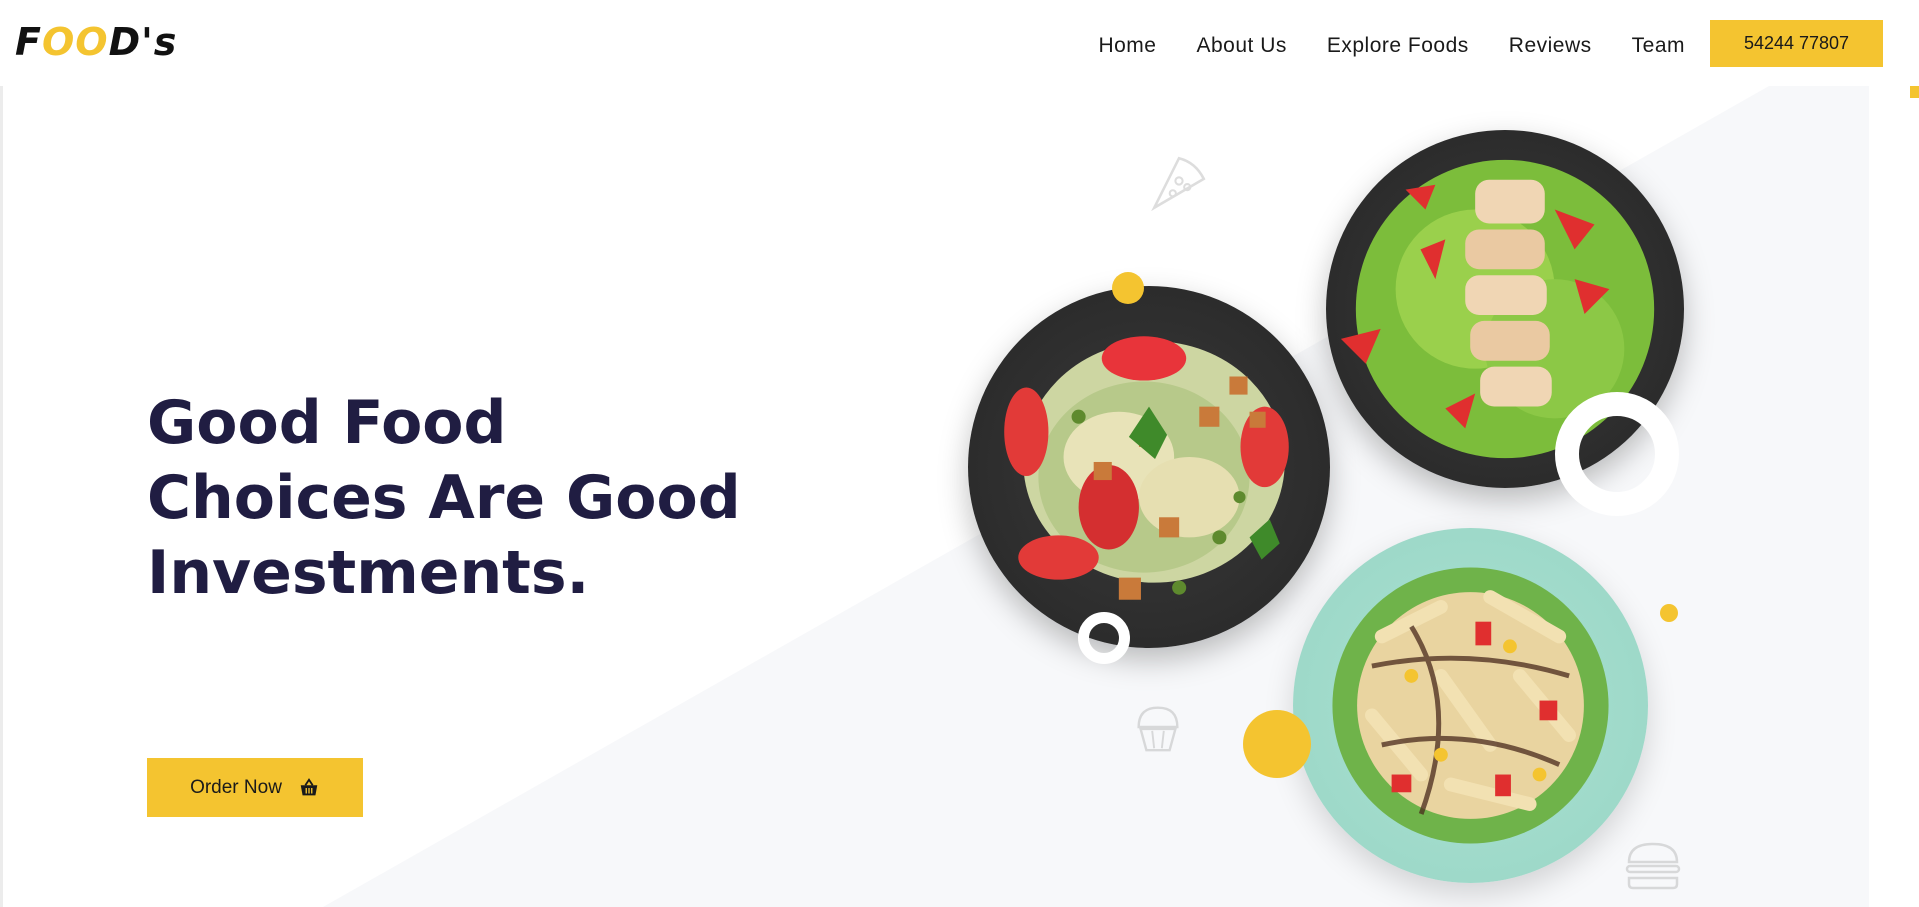  I want to click on cupcake-icon, so click(1158, 729).